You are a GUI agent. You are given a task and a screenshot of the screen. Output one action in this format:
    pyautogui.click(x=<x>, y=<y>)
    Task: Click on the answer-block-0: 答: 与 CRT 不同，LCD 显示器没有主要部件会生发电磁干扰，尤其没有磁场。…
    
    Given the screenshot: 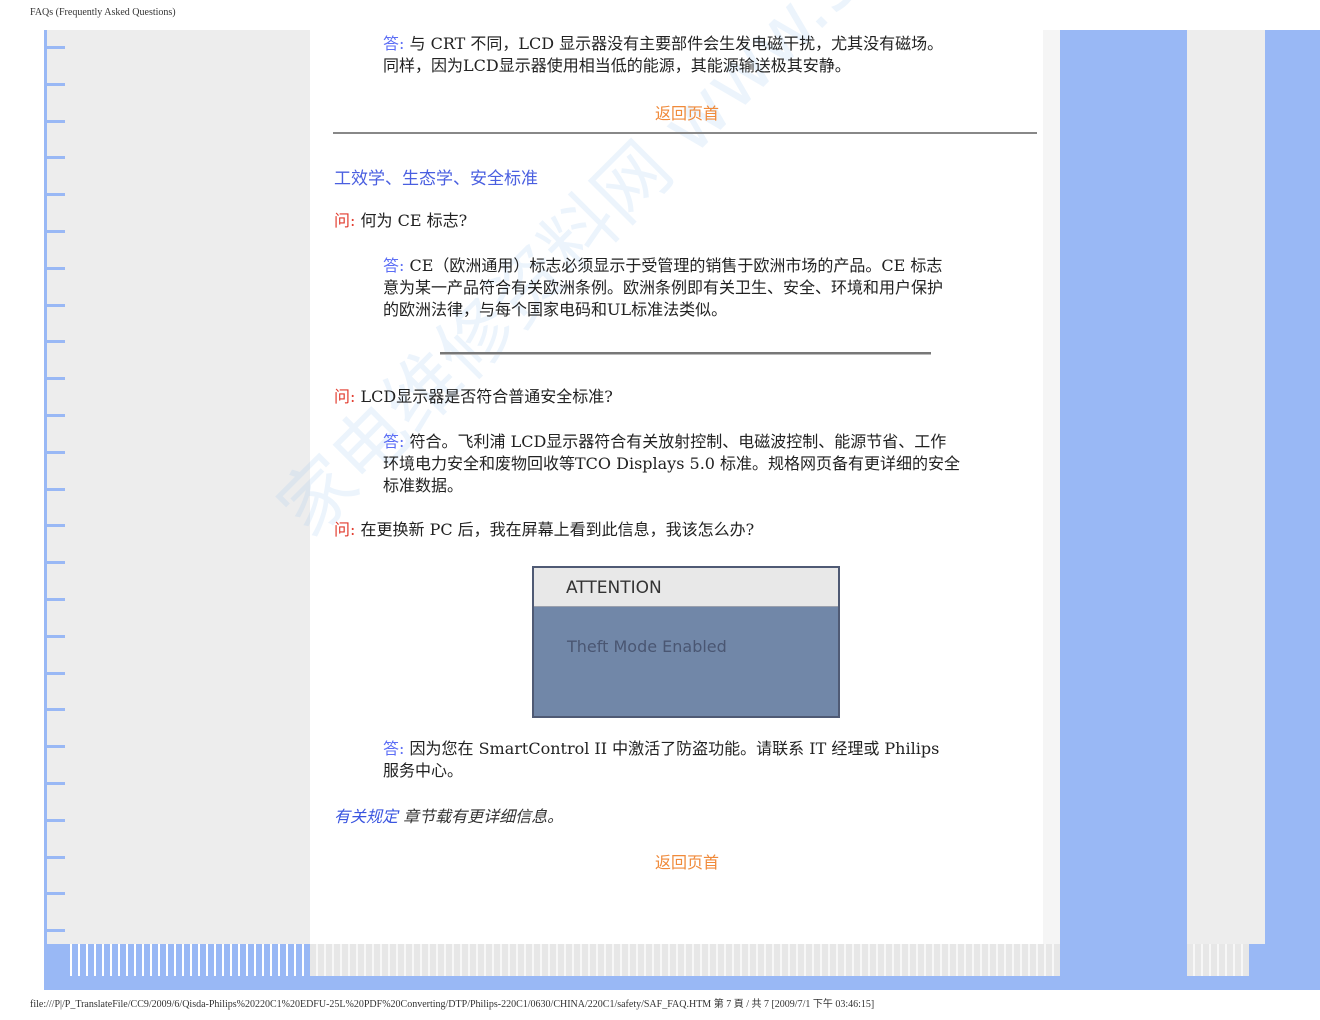 What is the action you would take?
    pyautogui.click(x=688, y=55)
    